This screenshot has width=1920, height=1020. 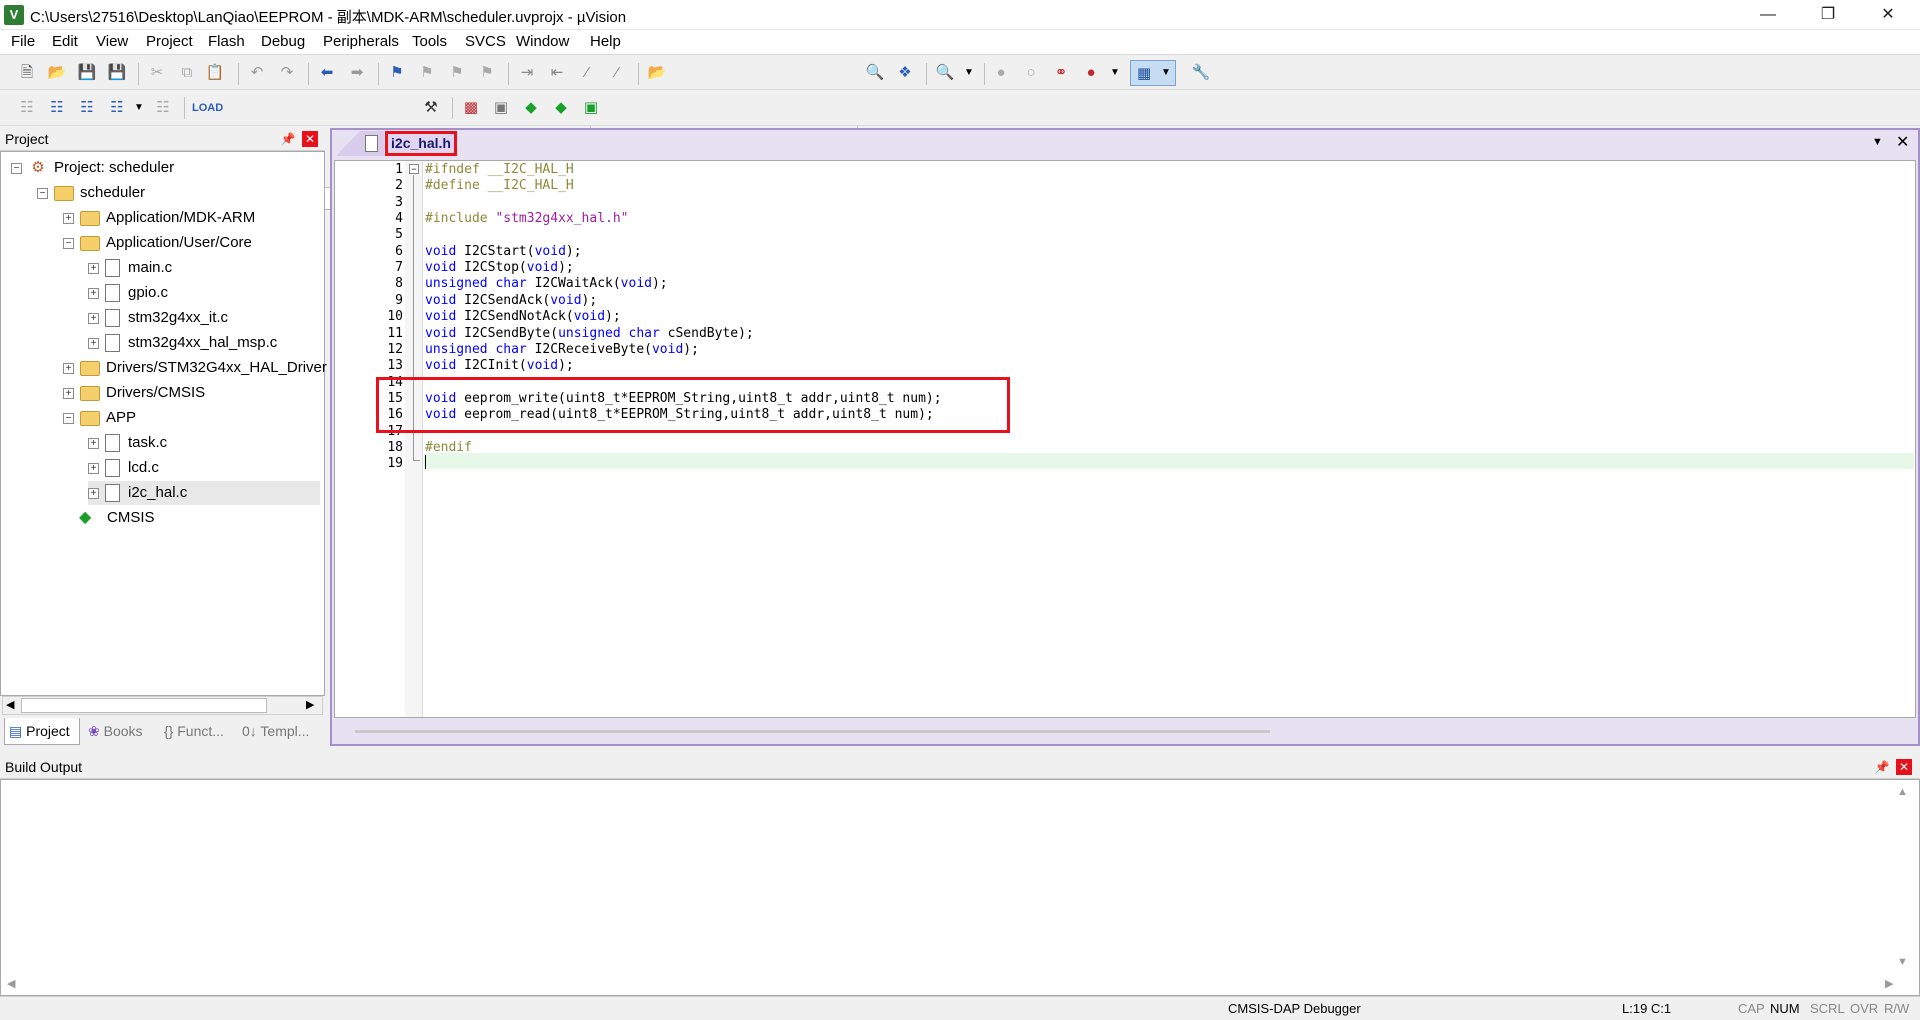 What do you see at coordinates (1001, 73) in the screenshot?
I see `breakpoint-icon: ●` at bounding box center [1001, 73].